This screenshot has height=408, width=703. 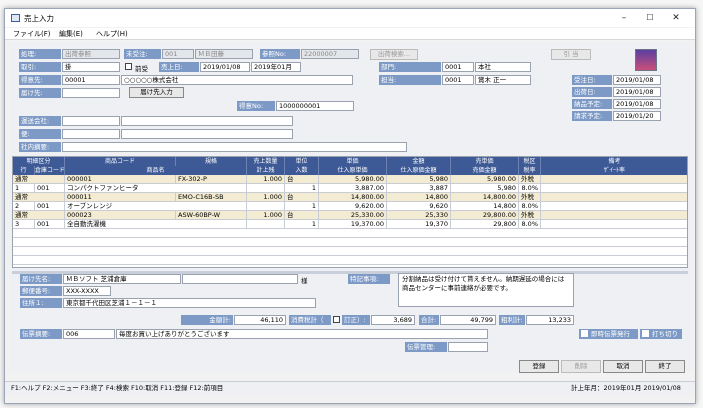 What do you see at coordinates (276, 67) in the screenshot?
I see `uriage-month-field: 2019年01月` at bounding box center [276, 67].